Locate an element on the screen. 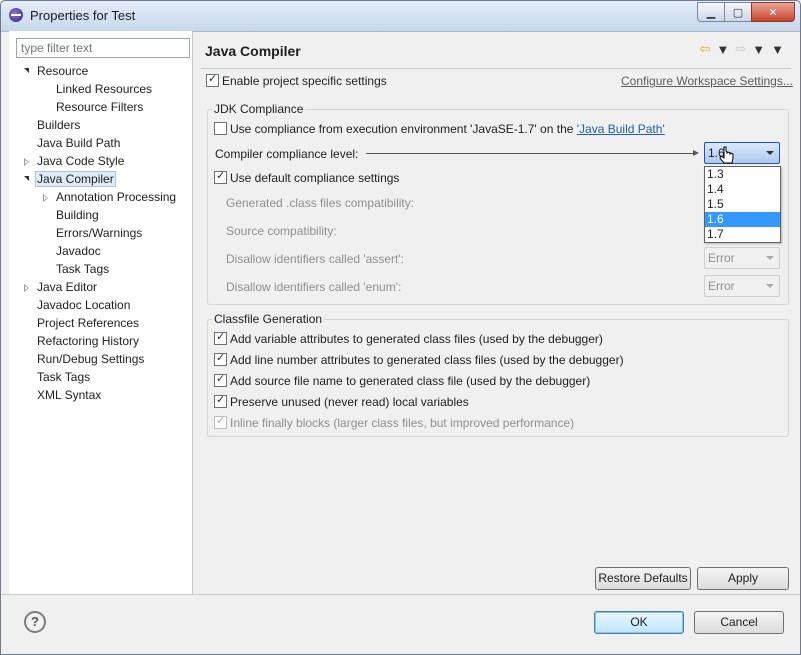 The width and height of the screenshot is (801, 655). tree-item-label: Resource Filters is located at coordinates (100, 107).